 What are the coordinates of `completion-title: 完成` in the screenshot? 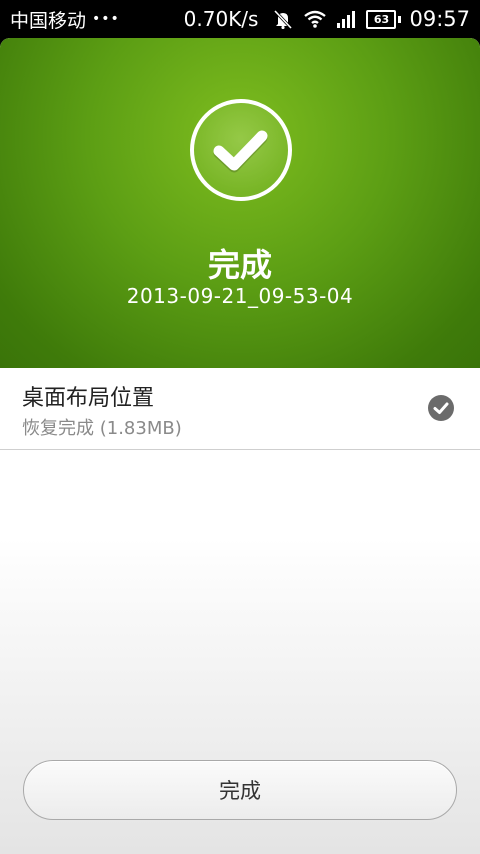 It's located at (239, 265).